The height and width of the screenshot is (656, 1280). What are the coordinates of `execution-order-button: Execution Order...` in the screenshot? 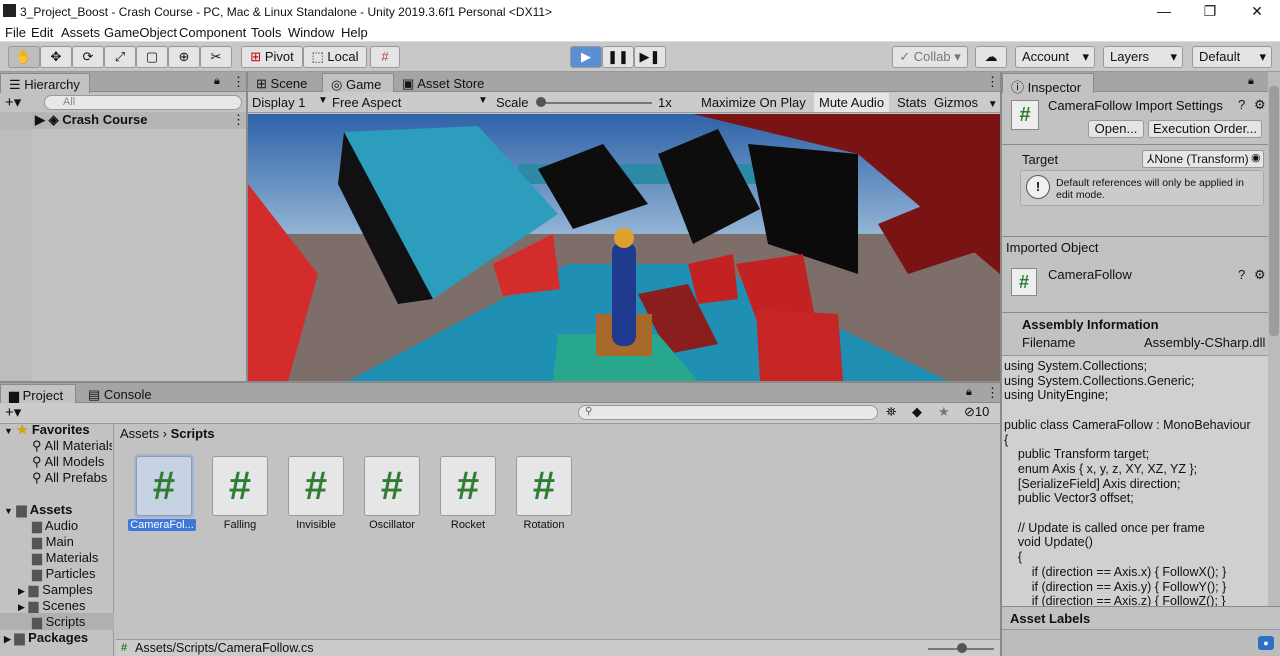 It's located at (1205, 129).